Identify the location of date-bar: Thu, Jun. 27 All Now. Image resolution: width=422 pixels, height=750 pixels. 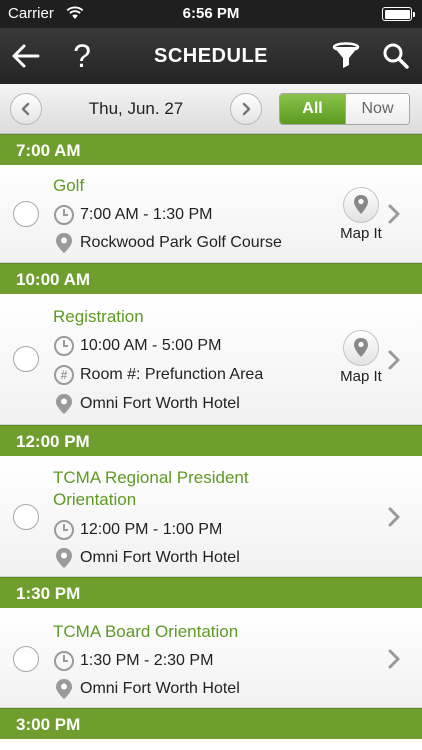
(211, 109).